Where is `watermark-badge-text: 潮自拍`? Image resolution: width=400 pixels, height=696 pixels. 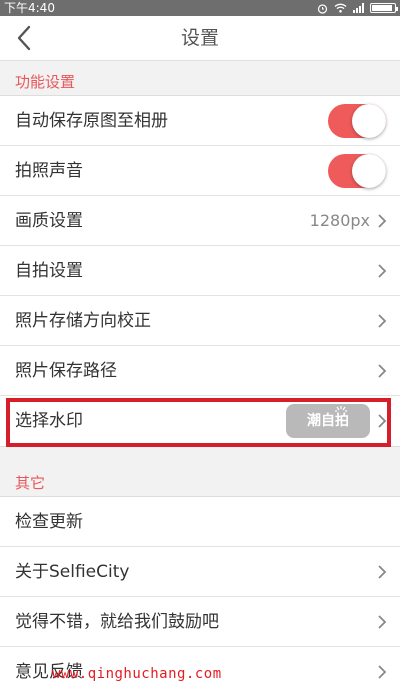 watermark-badge-text: 潮自拍 is located at coordinates (328, 421).